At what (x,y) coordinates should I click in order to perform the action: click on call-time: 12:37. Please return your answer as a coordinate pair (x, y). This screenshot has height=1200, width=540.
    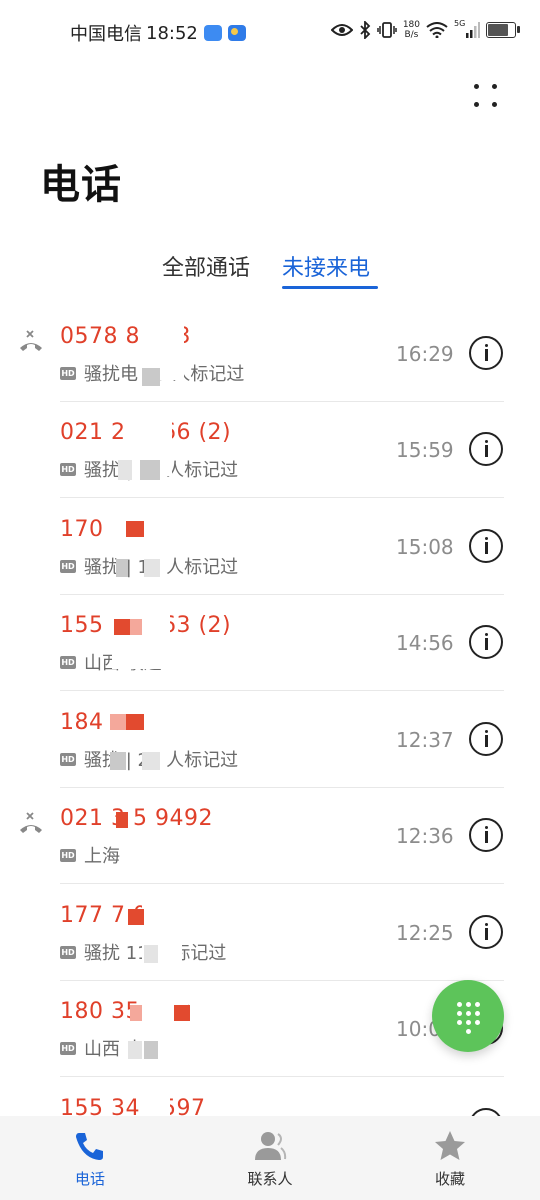
    Looking at the image, I should click on (425, 740).